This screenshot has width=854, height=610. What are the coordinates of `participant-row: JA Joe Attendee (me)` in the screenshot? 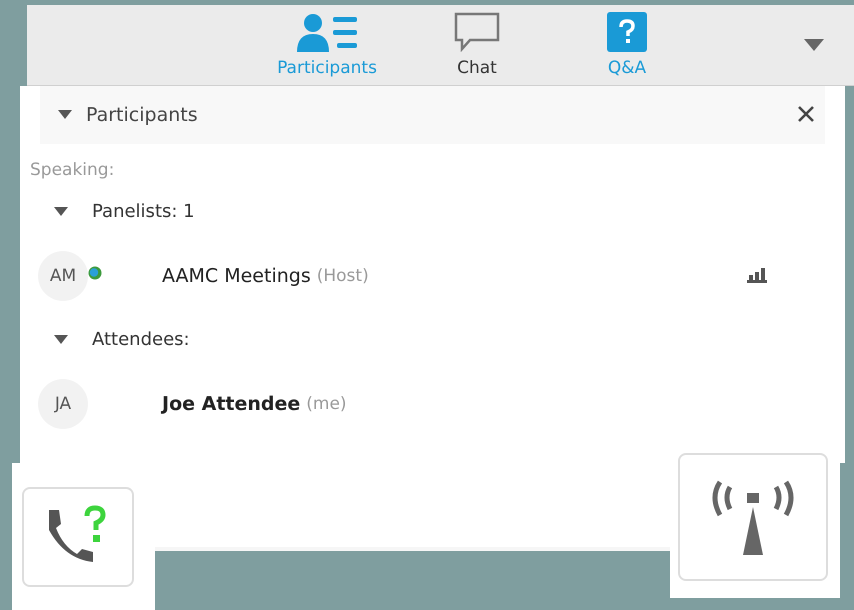 It's located at (432, 404).